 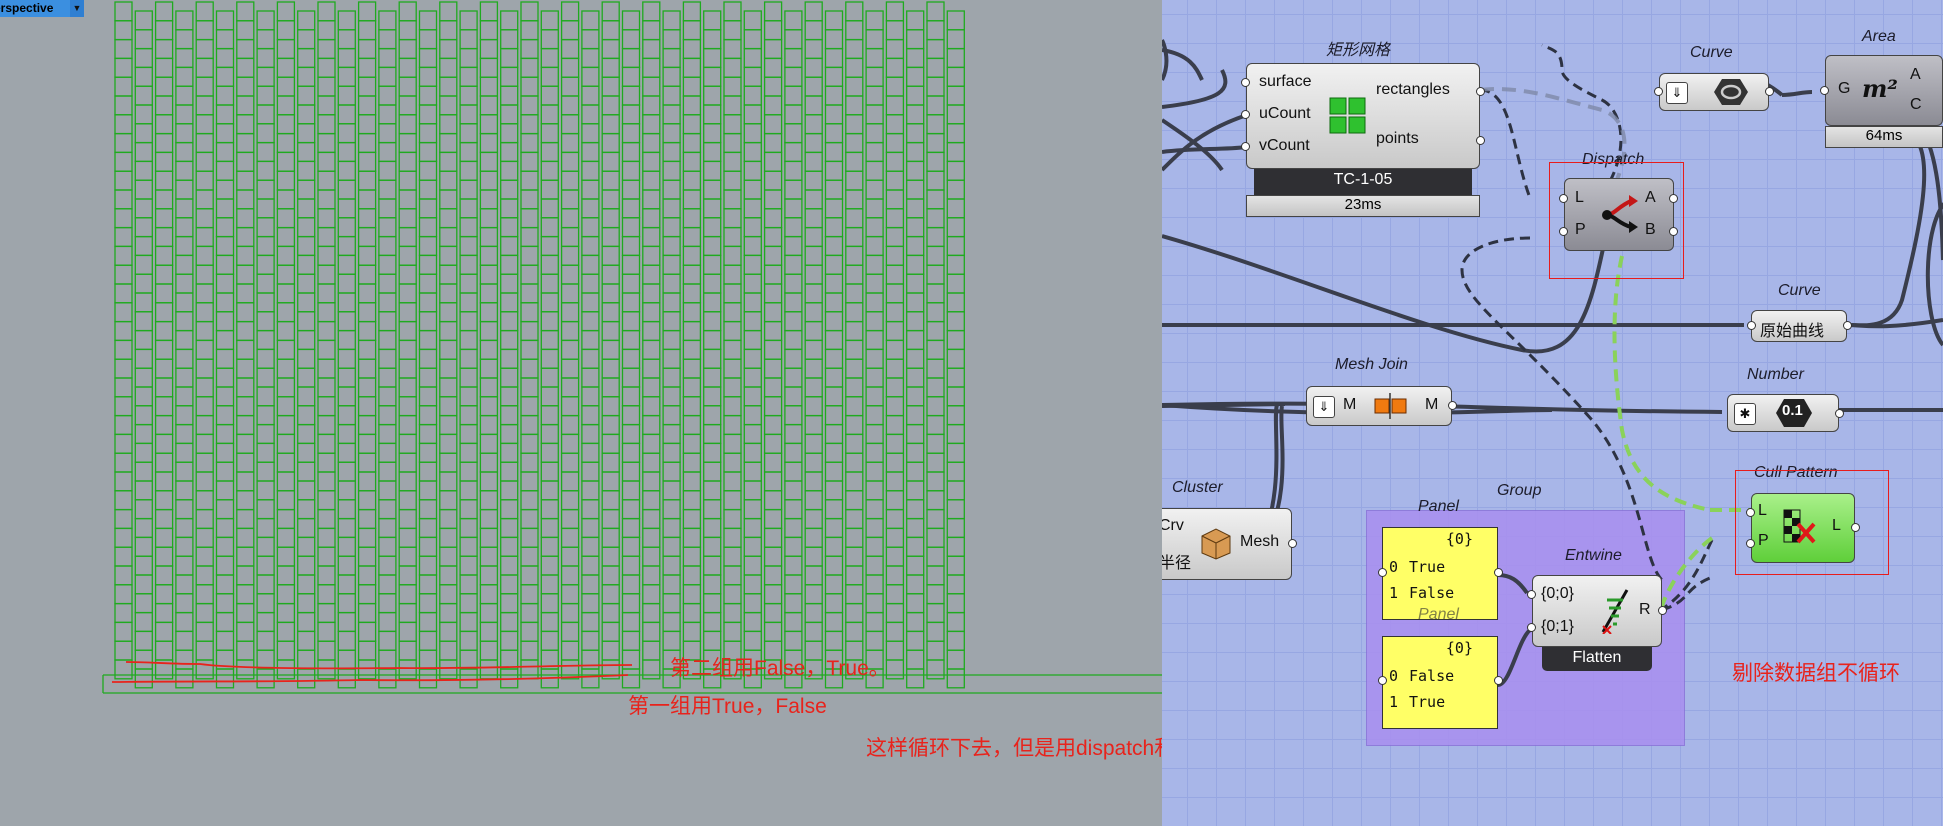 What do you see at coordinates (1884, 90) in the screenshot?
I see `area-component: G A C m²` at bounding box center [1884, 90].